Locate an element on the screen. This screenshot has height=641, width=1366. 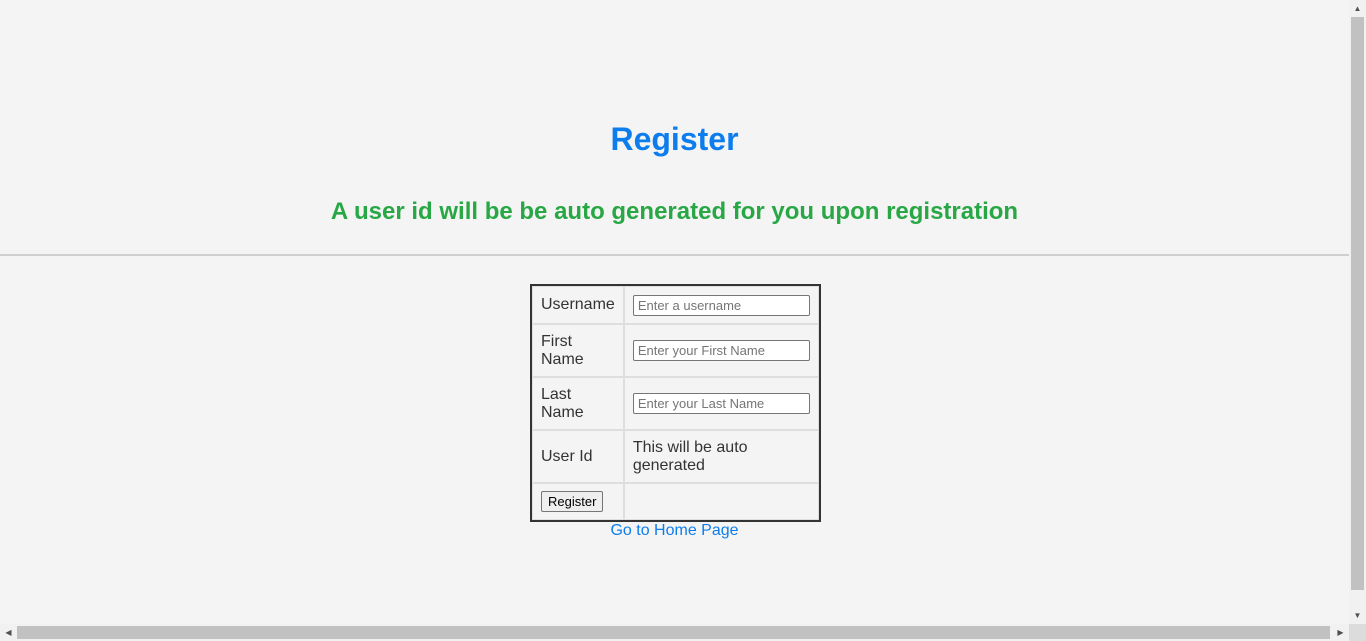
first-name-label: First Name is located at coordinates (578, 350).